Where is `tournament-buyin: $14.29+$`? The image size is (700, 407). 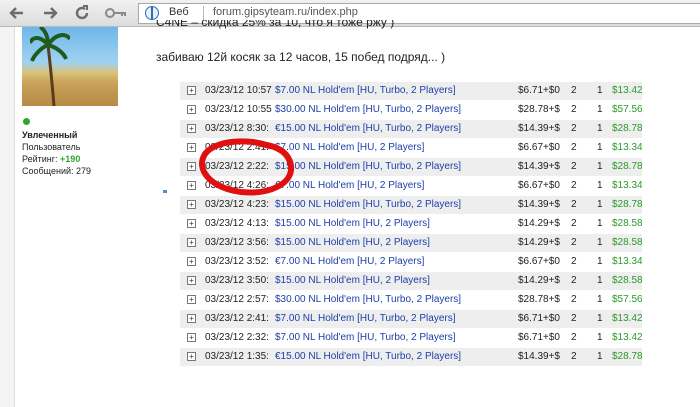
tournament-buyin: $14.29+$ is located at coordinates (539, 280).